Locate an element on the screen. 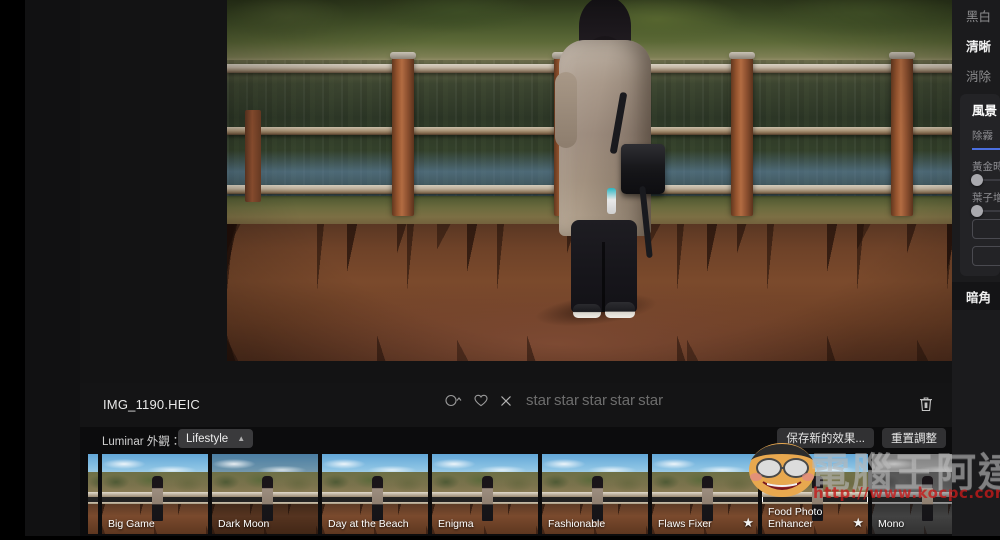  sidebar-item-clarity: 清晰 is located at coordinates (976, 45).